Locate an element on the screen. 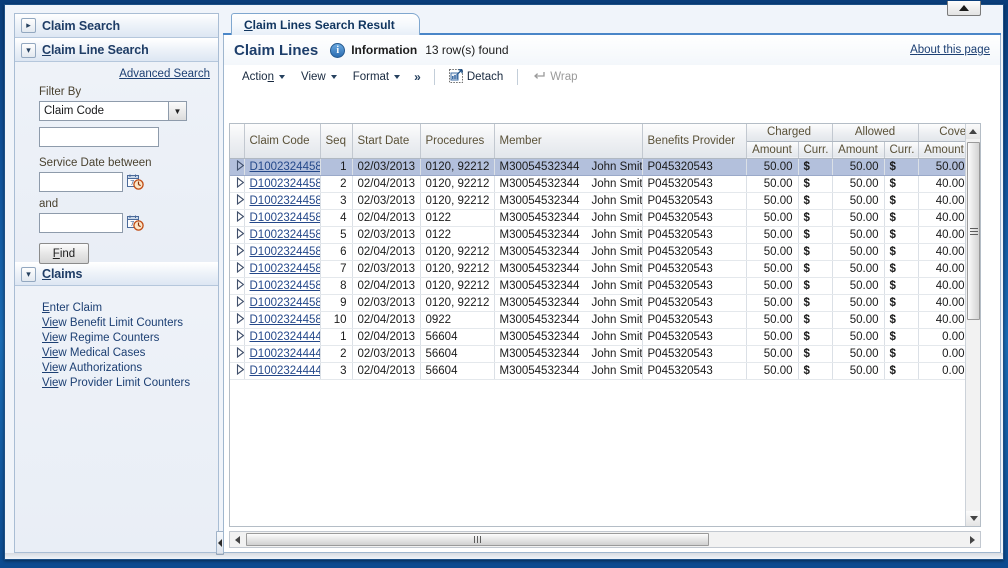 This screenshot has height=568, width=1008. th-charged-curr: Curr. is located at coordinates (815, 150).